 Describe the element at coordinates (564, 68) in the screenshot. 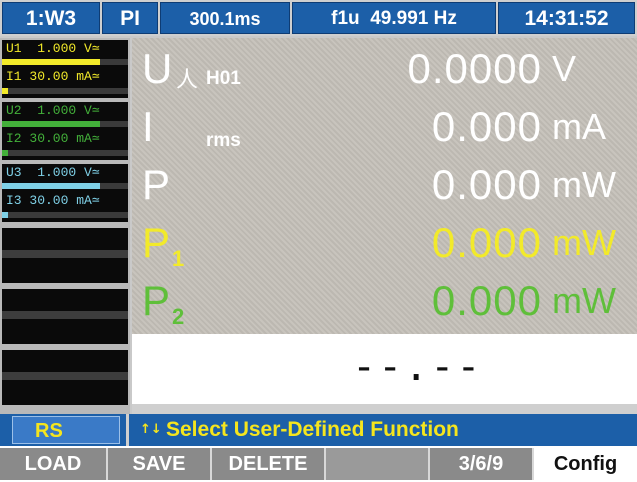

I see `measurement-unit: V` at that location.